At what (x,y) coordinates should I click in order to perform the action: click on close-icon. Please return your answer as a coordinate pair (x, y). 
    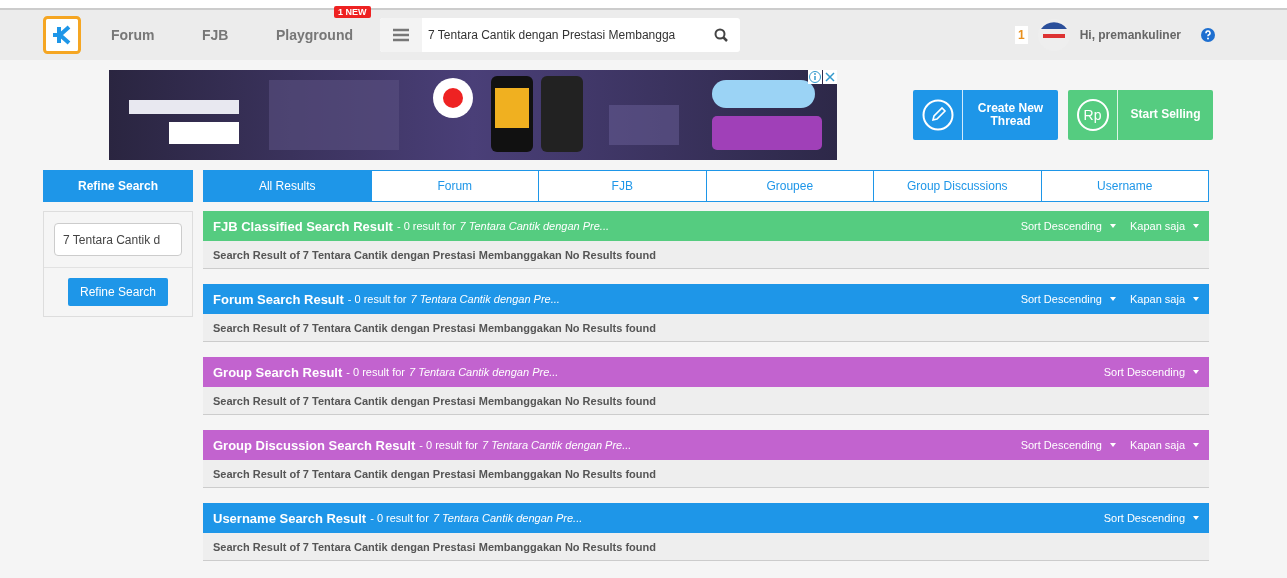
    Looking at the image, I should click on (830, 77).